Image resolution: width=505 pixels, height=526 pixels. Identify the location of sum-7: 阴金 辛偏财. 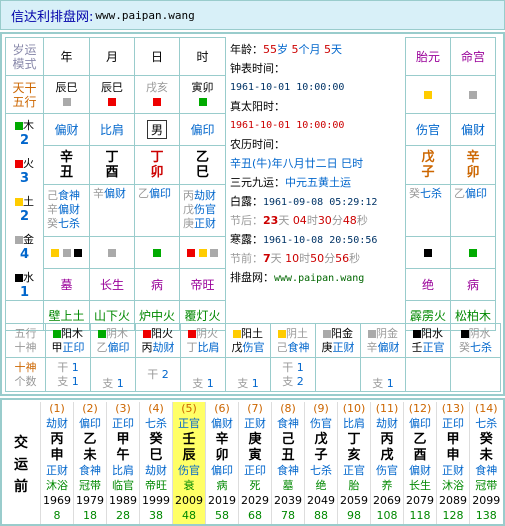
(383, 340).